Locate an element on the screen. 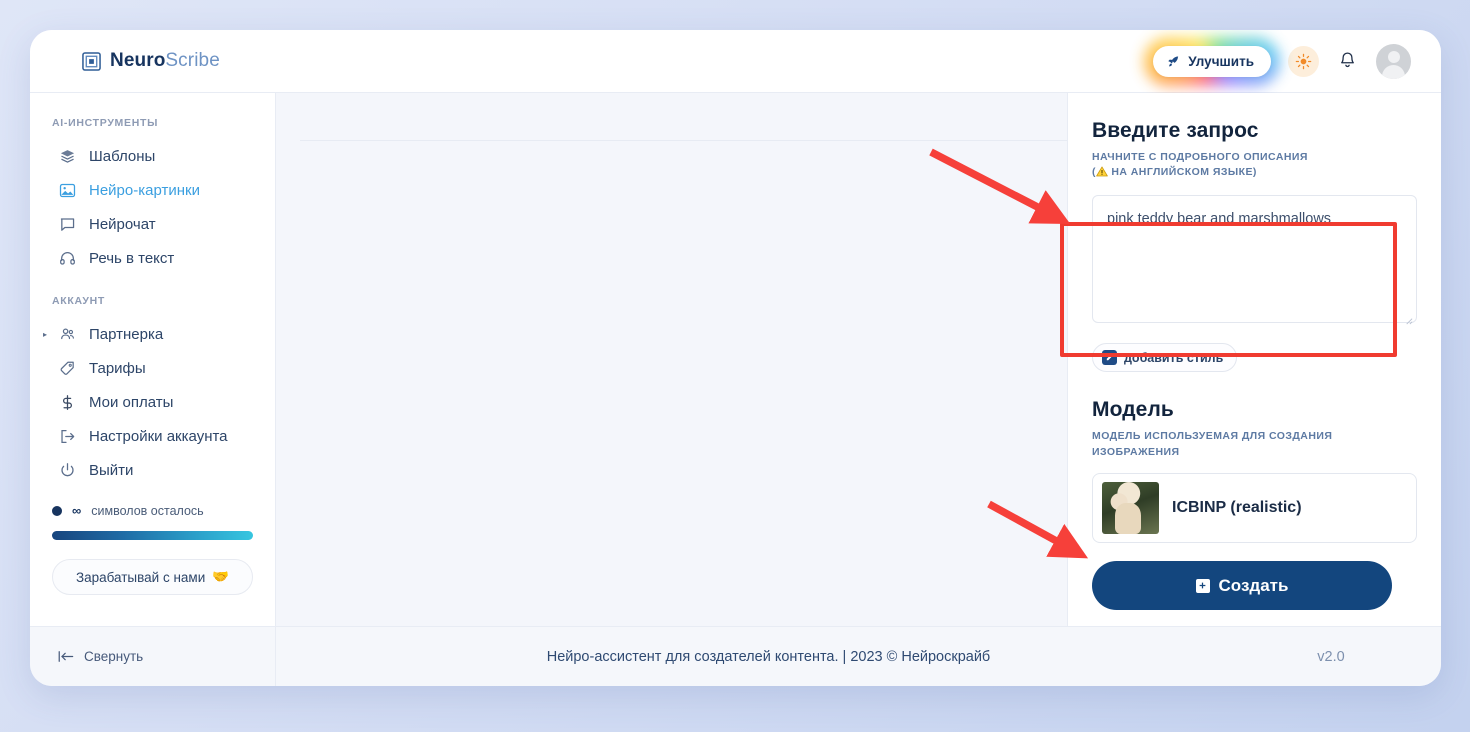 This screenshot has width=1470, height=732. warning-triangle-icon is located at coordinates (1102, 171).